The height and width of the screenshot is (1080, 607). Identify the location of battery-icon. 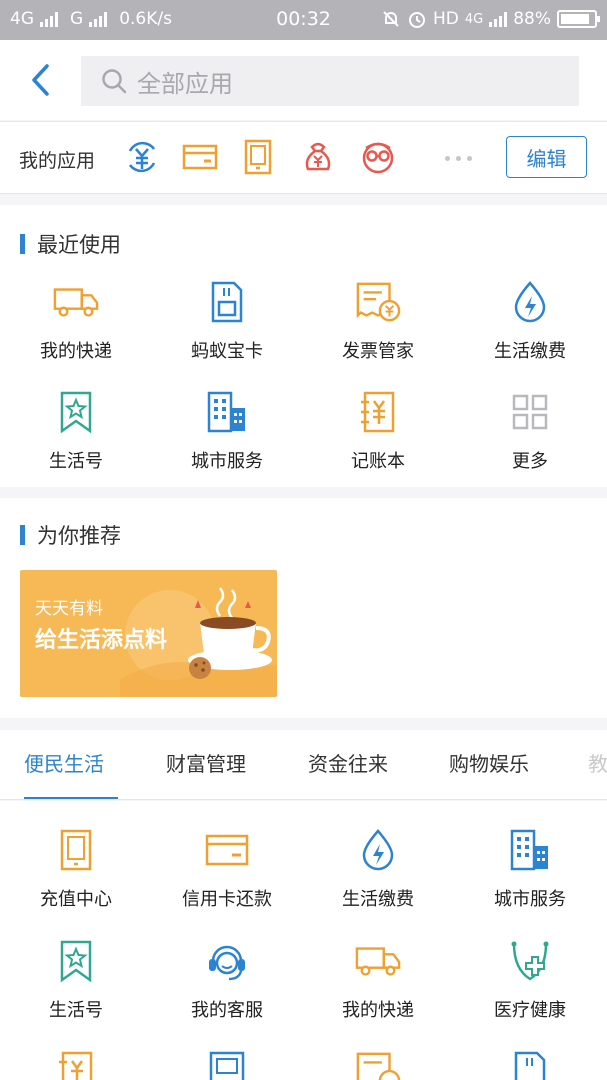
(578, 19).